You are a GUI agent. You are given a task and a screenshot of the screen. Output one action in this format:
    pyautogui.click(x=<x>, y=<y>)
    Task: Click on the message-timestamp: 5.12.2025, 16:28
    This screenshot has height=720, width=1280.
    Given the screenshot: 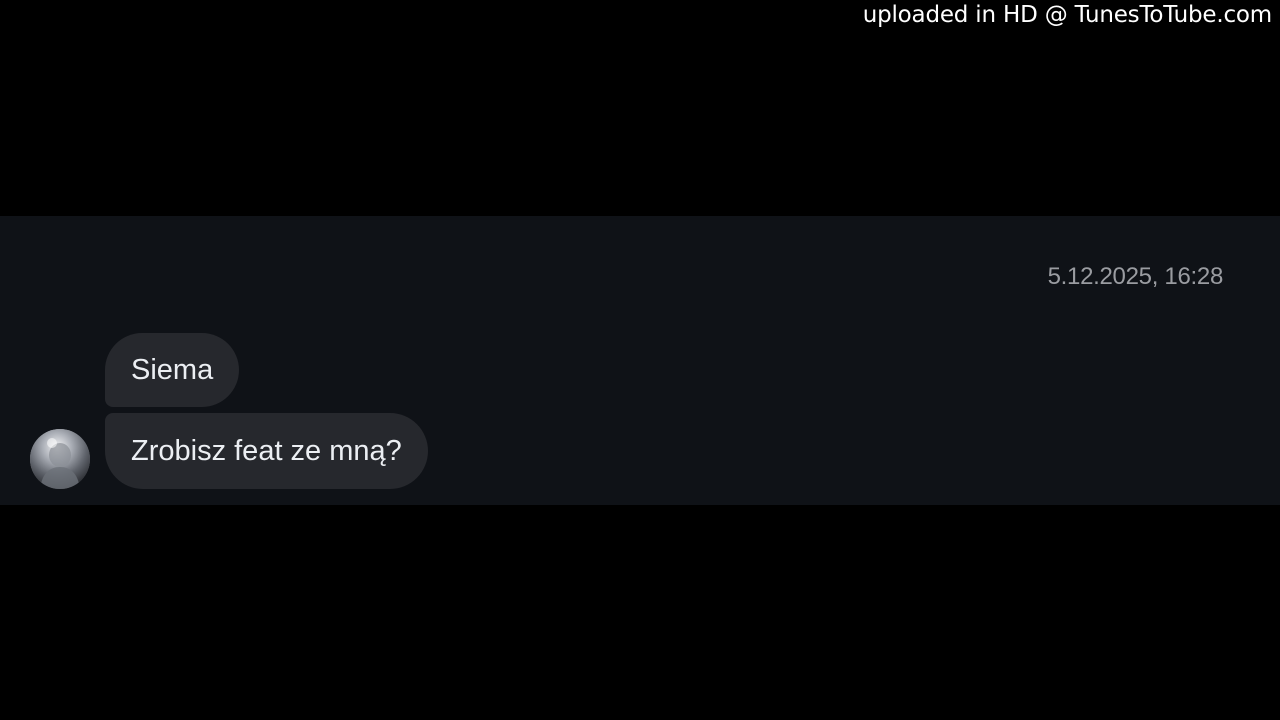 What is the action you would take?
    pyautogui.click(x=1135, y=276)
    